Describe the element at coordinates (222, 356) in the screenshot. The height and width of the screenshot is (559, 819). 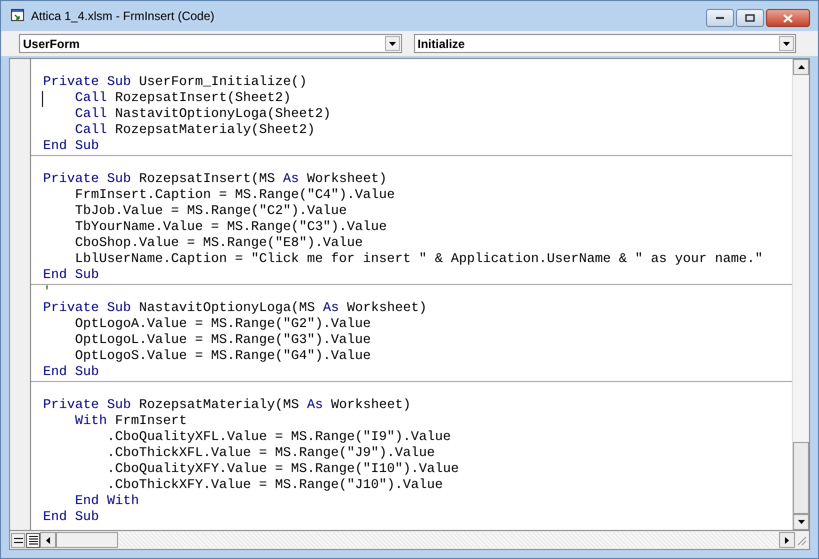
I see `code-line: OptLogoS.Value = MS.Range("G4").Value` at that location.